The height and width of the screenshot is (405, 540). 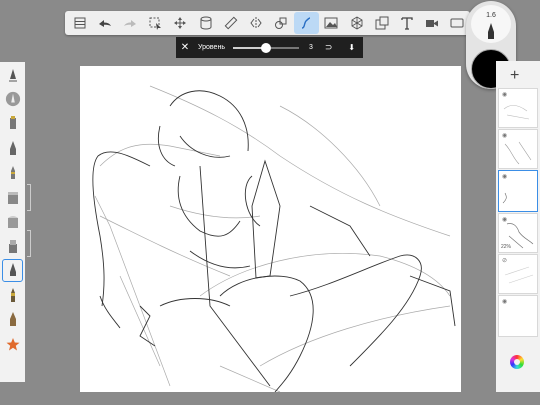 What do you see at coordinates (356, 23) in the screenshot?
I see `perspective-icon` at bounding box center [356, 23].